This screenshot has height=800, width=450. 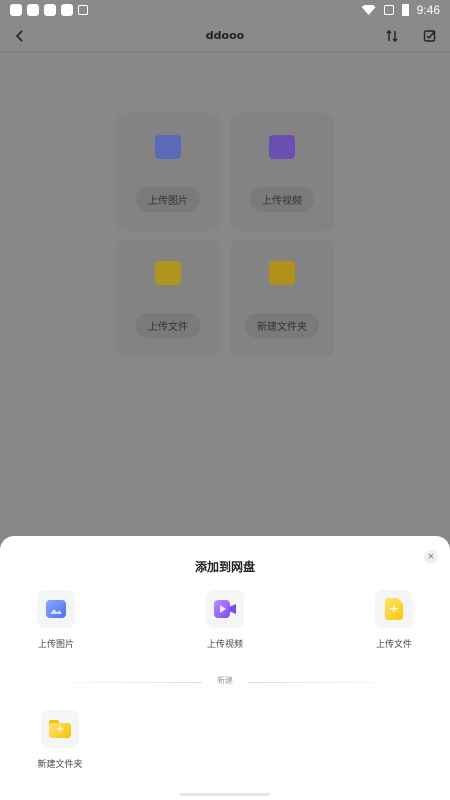 What do you see at coordinates (60, 765) in the screenshot?
I see `new-folder-label: 新建文件夹` at bounding box center [60, 765].